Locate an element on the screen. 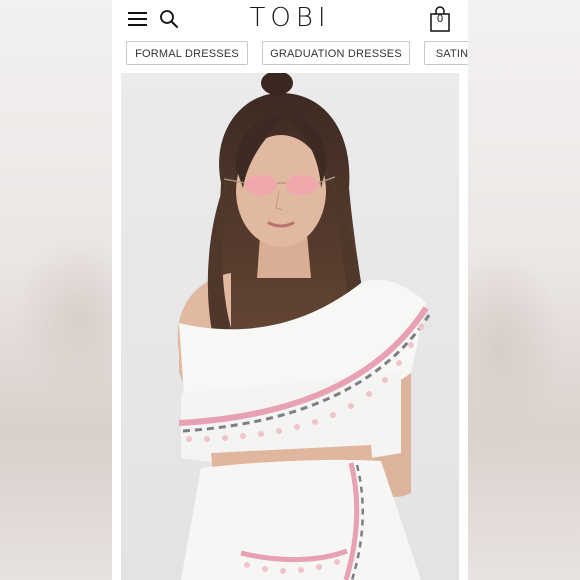  brand-logo: TOBI is located at coordinates (290, 18).